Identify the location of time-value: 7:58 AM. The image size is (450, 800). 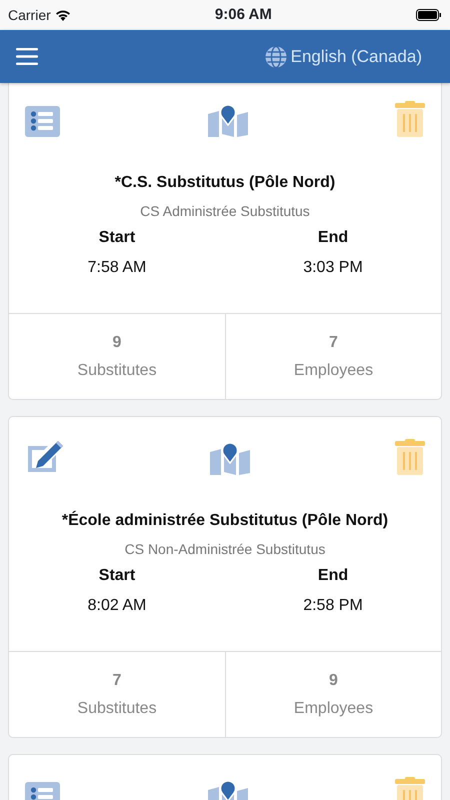
(117, 268).